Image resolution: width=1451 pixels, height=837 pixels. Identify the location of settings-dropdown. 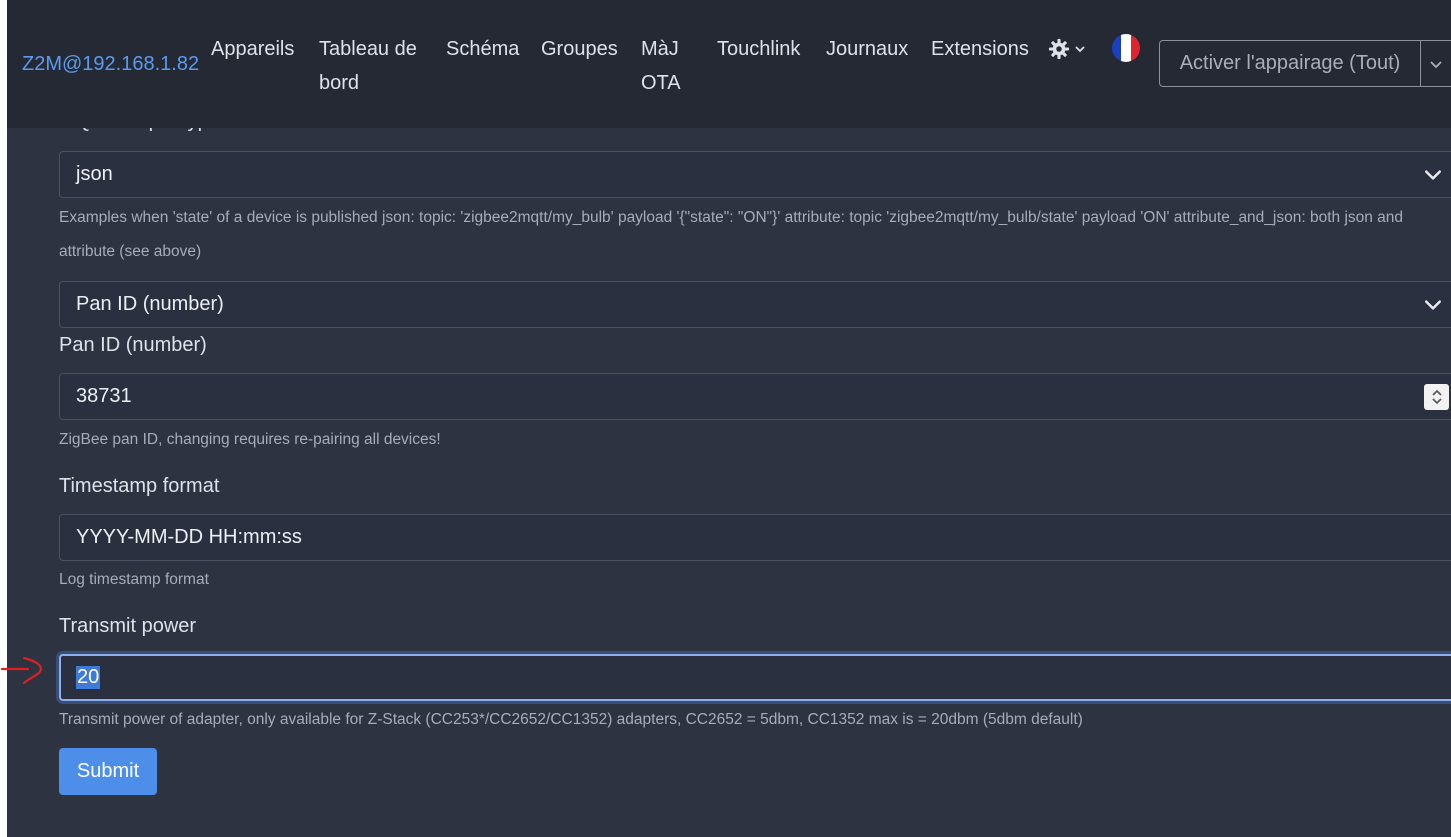
(1069, 49).